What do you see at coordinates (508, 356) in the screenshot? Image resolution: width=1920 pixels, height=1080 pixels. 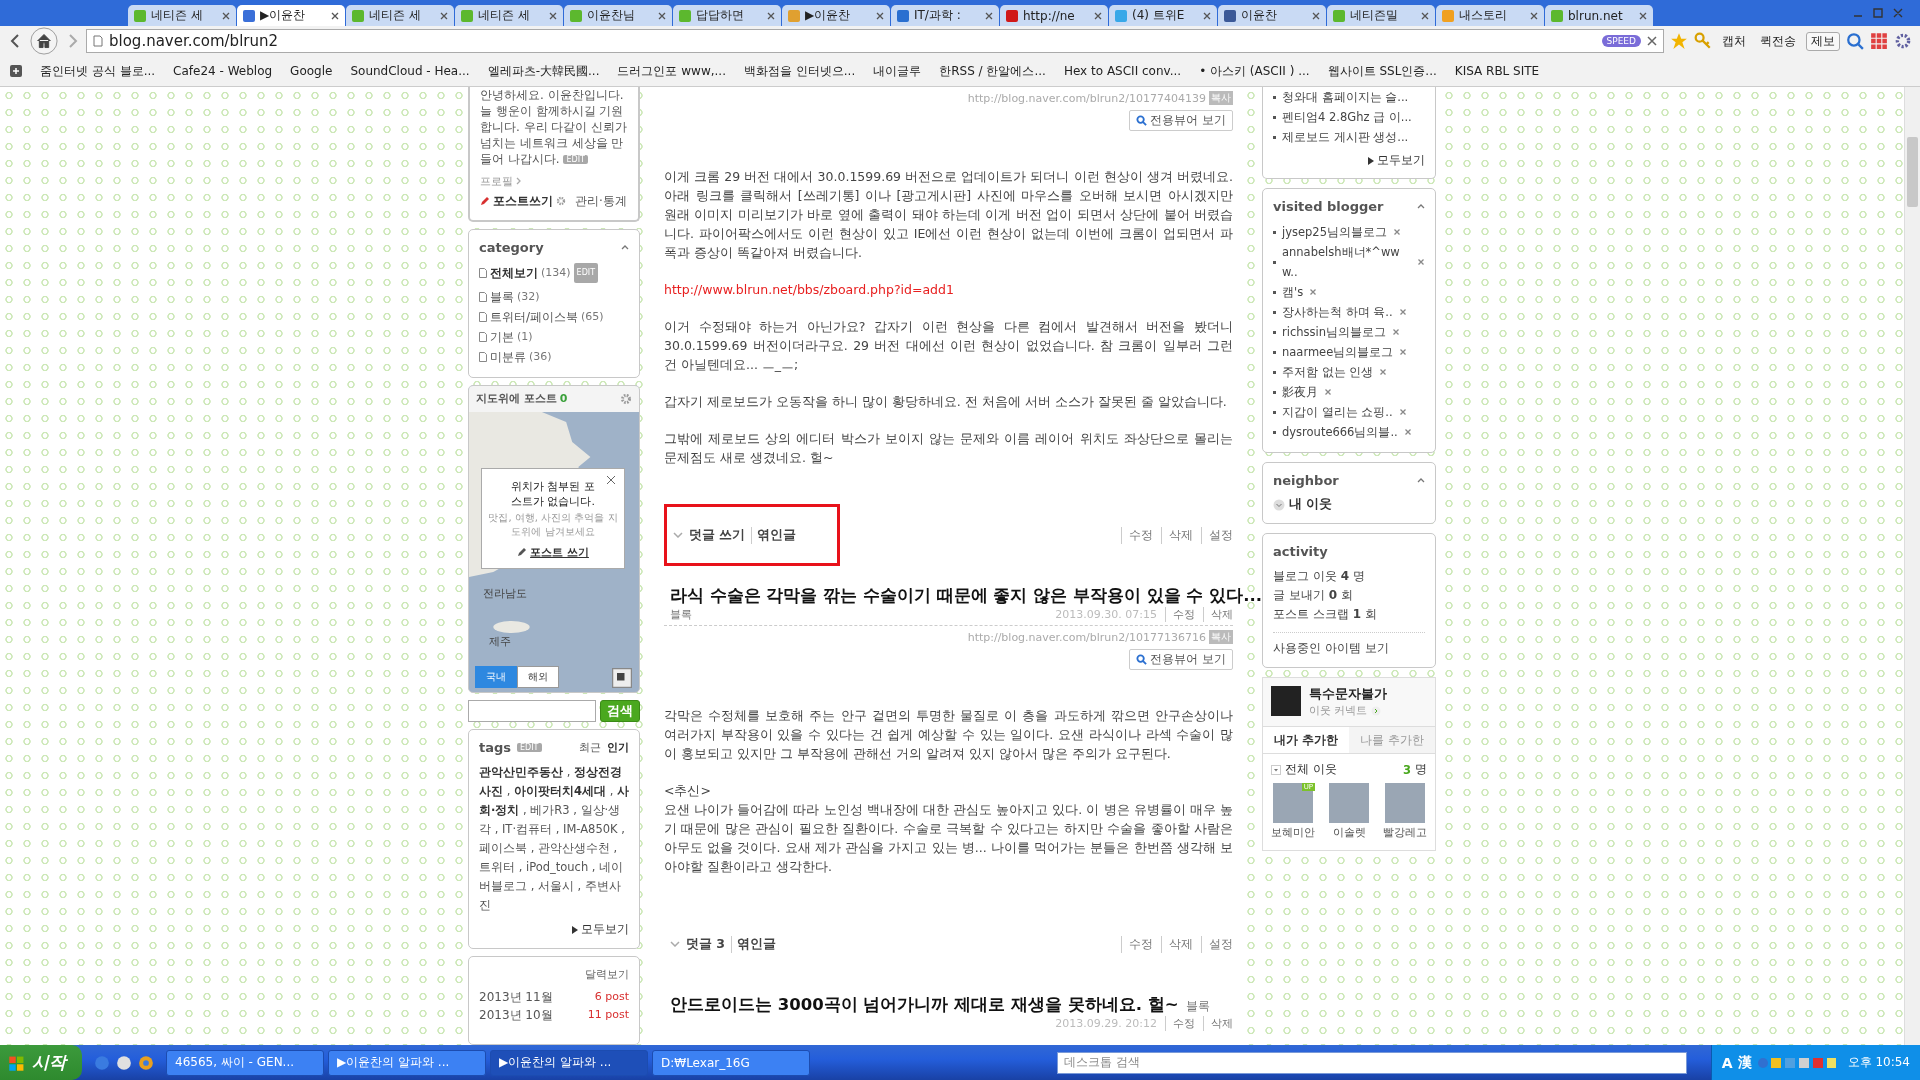 I see `category-link: 미분류` at bounding box center [508, 356].